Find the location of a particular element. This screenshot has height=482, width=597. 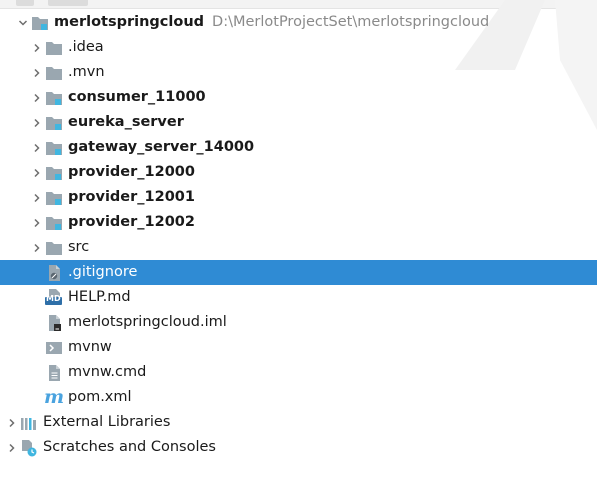

folder-label: src is located at coordinates (79, 247).